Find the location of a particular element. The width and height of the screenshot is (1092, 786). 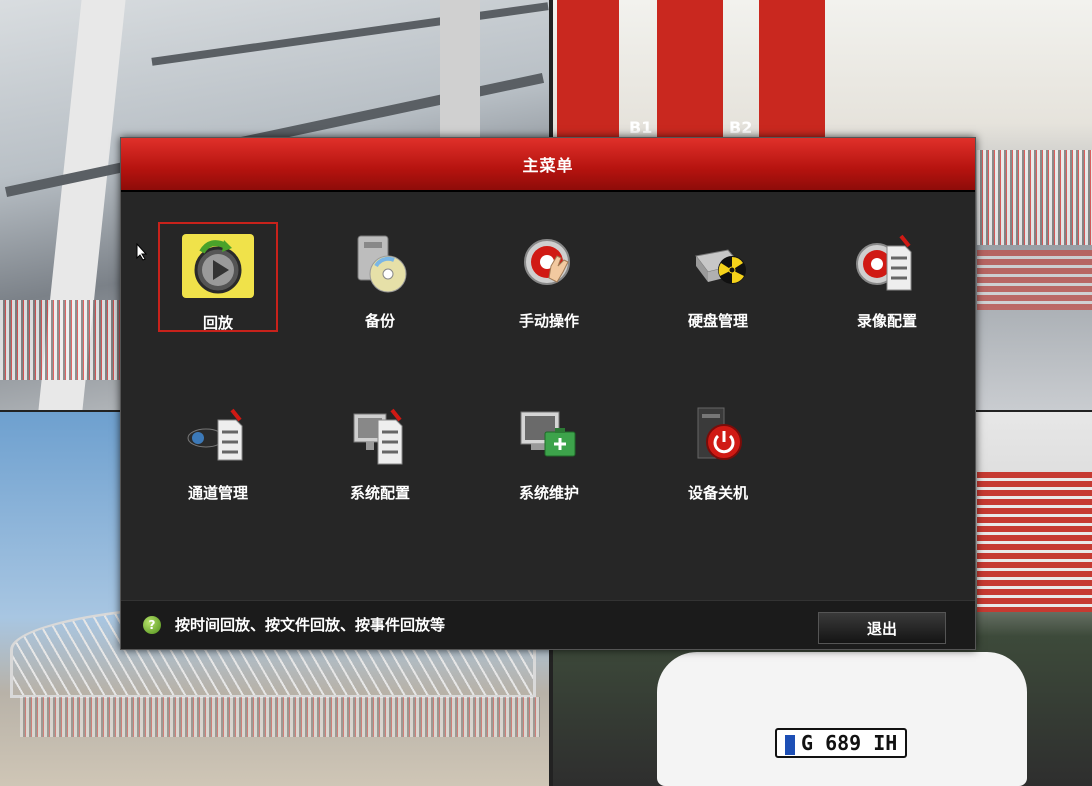

license-plate-text: G 689 IH is located at coordinates (849, 743).